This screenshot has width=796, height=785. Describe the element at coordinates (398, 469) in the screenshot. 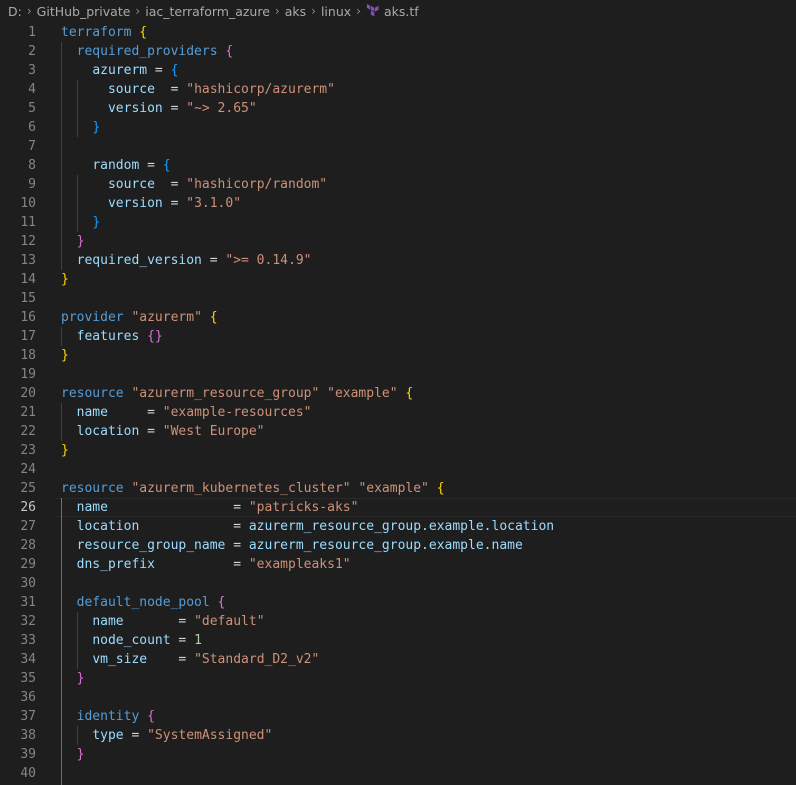

I see `code-line: 24` at that location.